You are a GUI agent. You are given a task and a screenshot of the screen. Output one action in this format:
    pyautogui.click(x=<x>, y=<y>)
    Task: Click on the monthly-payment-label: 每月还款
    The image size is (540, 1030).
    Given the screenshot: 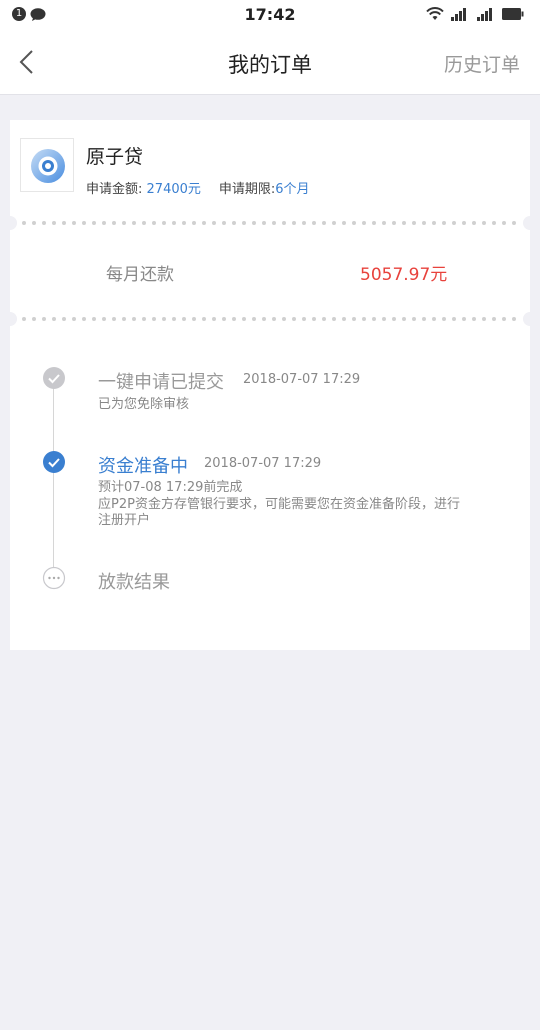 What is the action you would take?
    pyautogui.click(x=140, y=275)
    